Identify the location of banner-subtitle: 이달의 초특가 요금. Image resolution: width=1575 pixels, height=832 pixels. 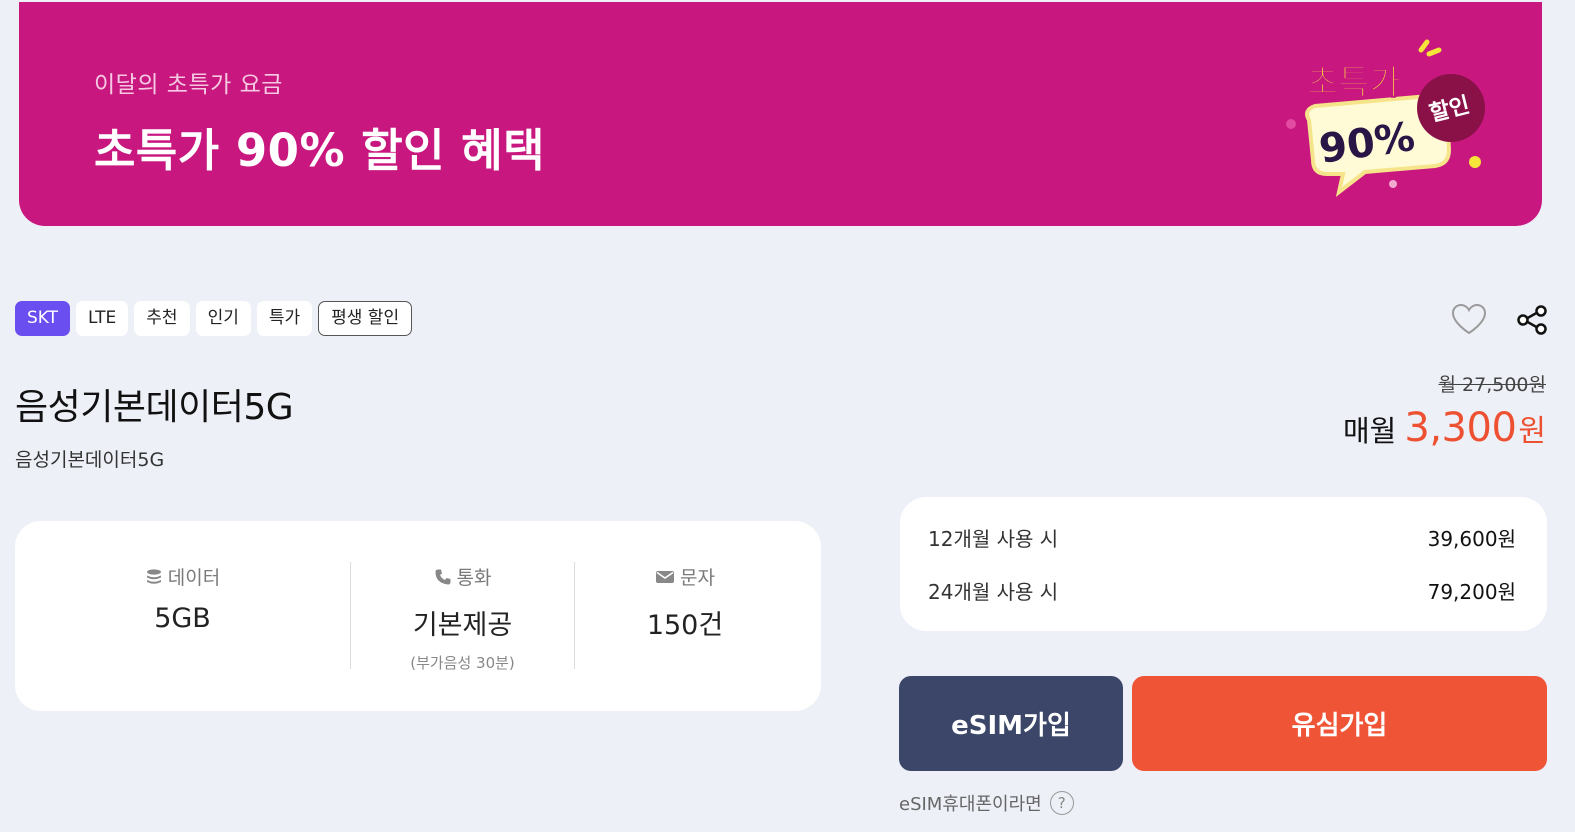
(188, 85).